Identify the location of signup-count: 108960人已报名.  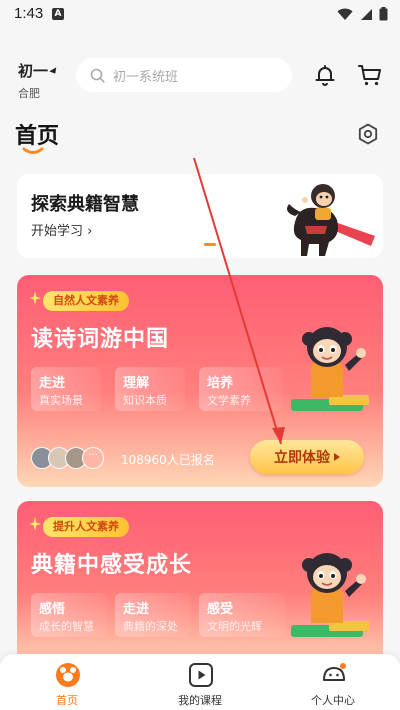
(168, 460).